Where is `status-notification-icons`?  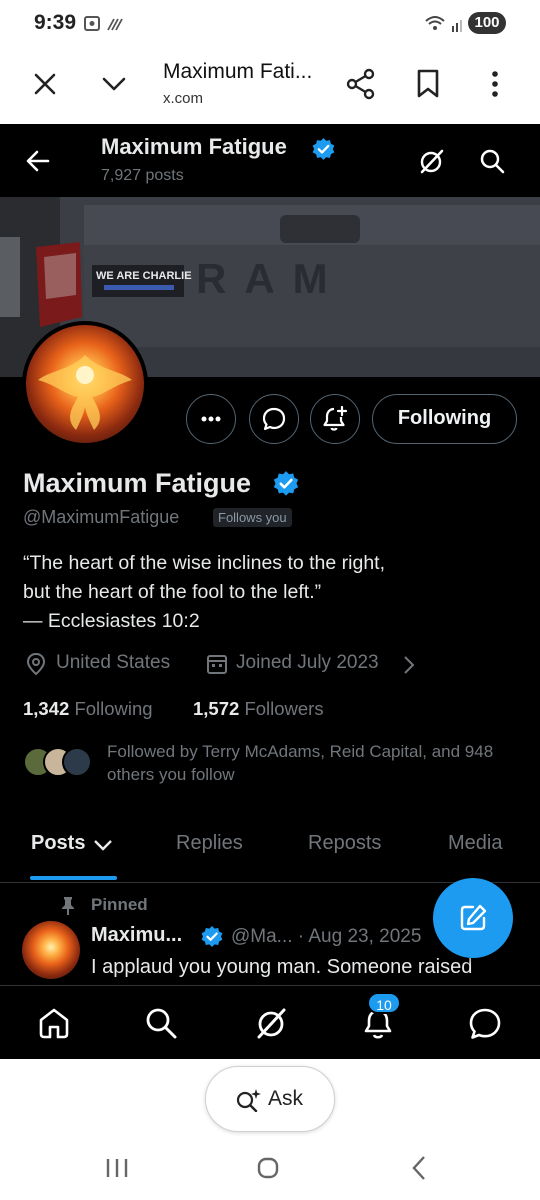 status-notification-icons is located at coordinates (103, 23).